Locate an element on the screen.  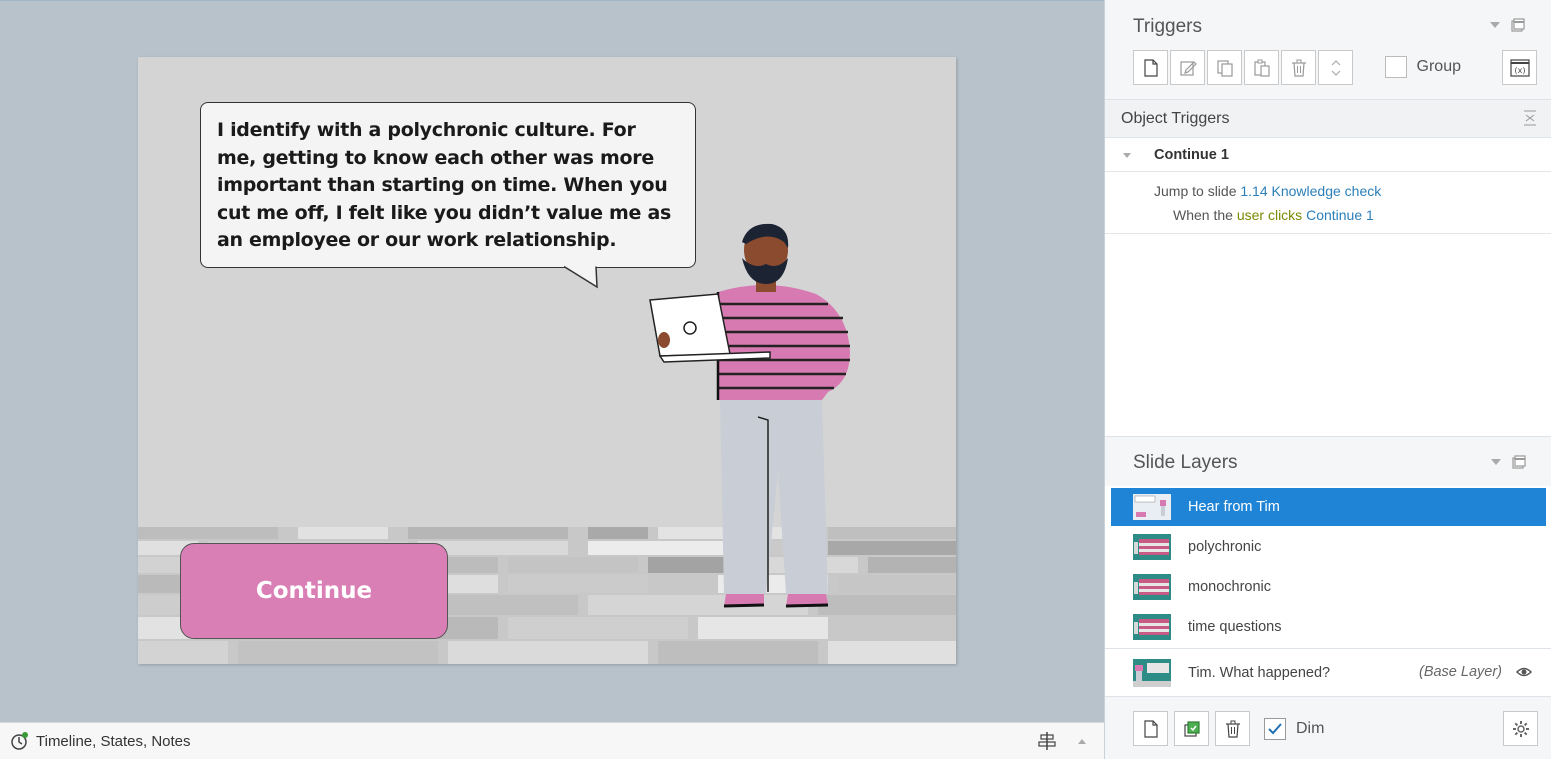
chevron-up-icon is located at coordinates (1082, 741).